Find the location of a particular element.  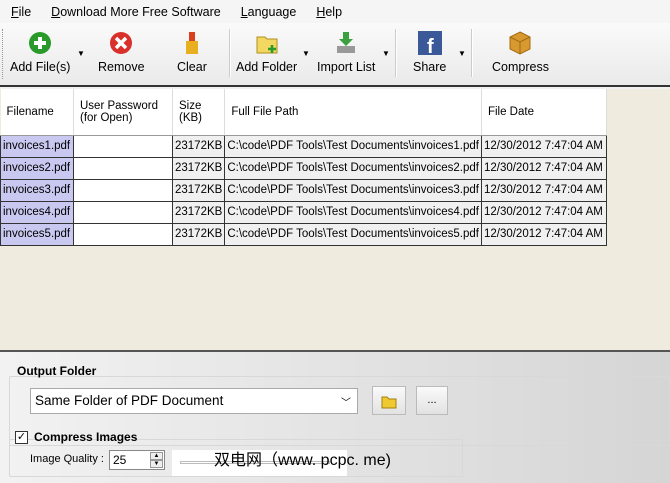

import-list-button: Import List is located at coordinates (346, 52).